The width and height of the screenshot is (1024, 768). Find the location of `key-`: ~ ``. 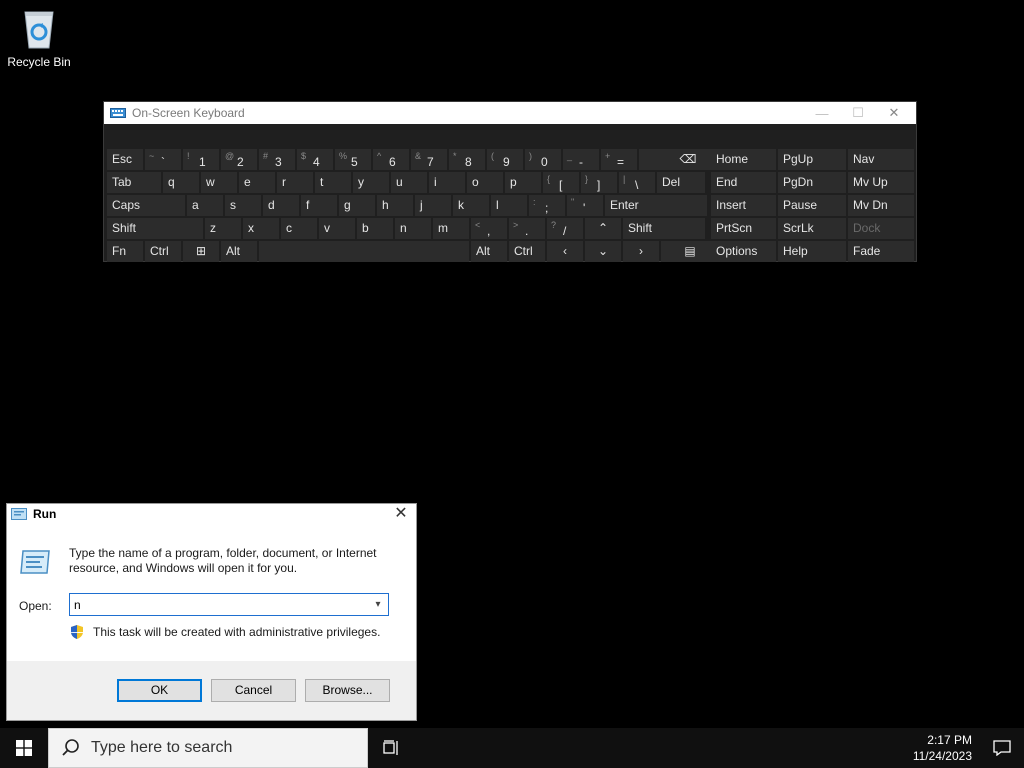

key-`: ~ ` is located at coordinates (163, 159).